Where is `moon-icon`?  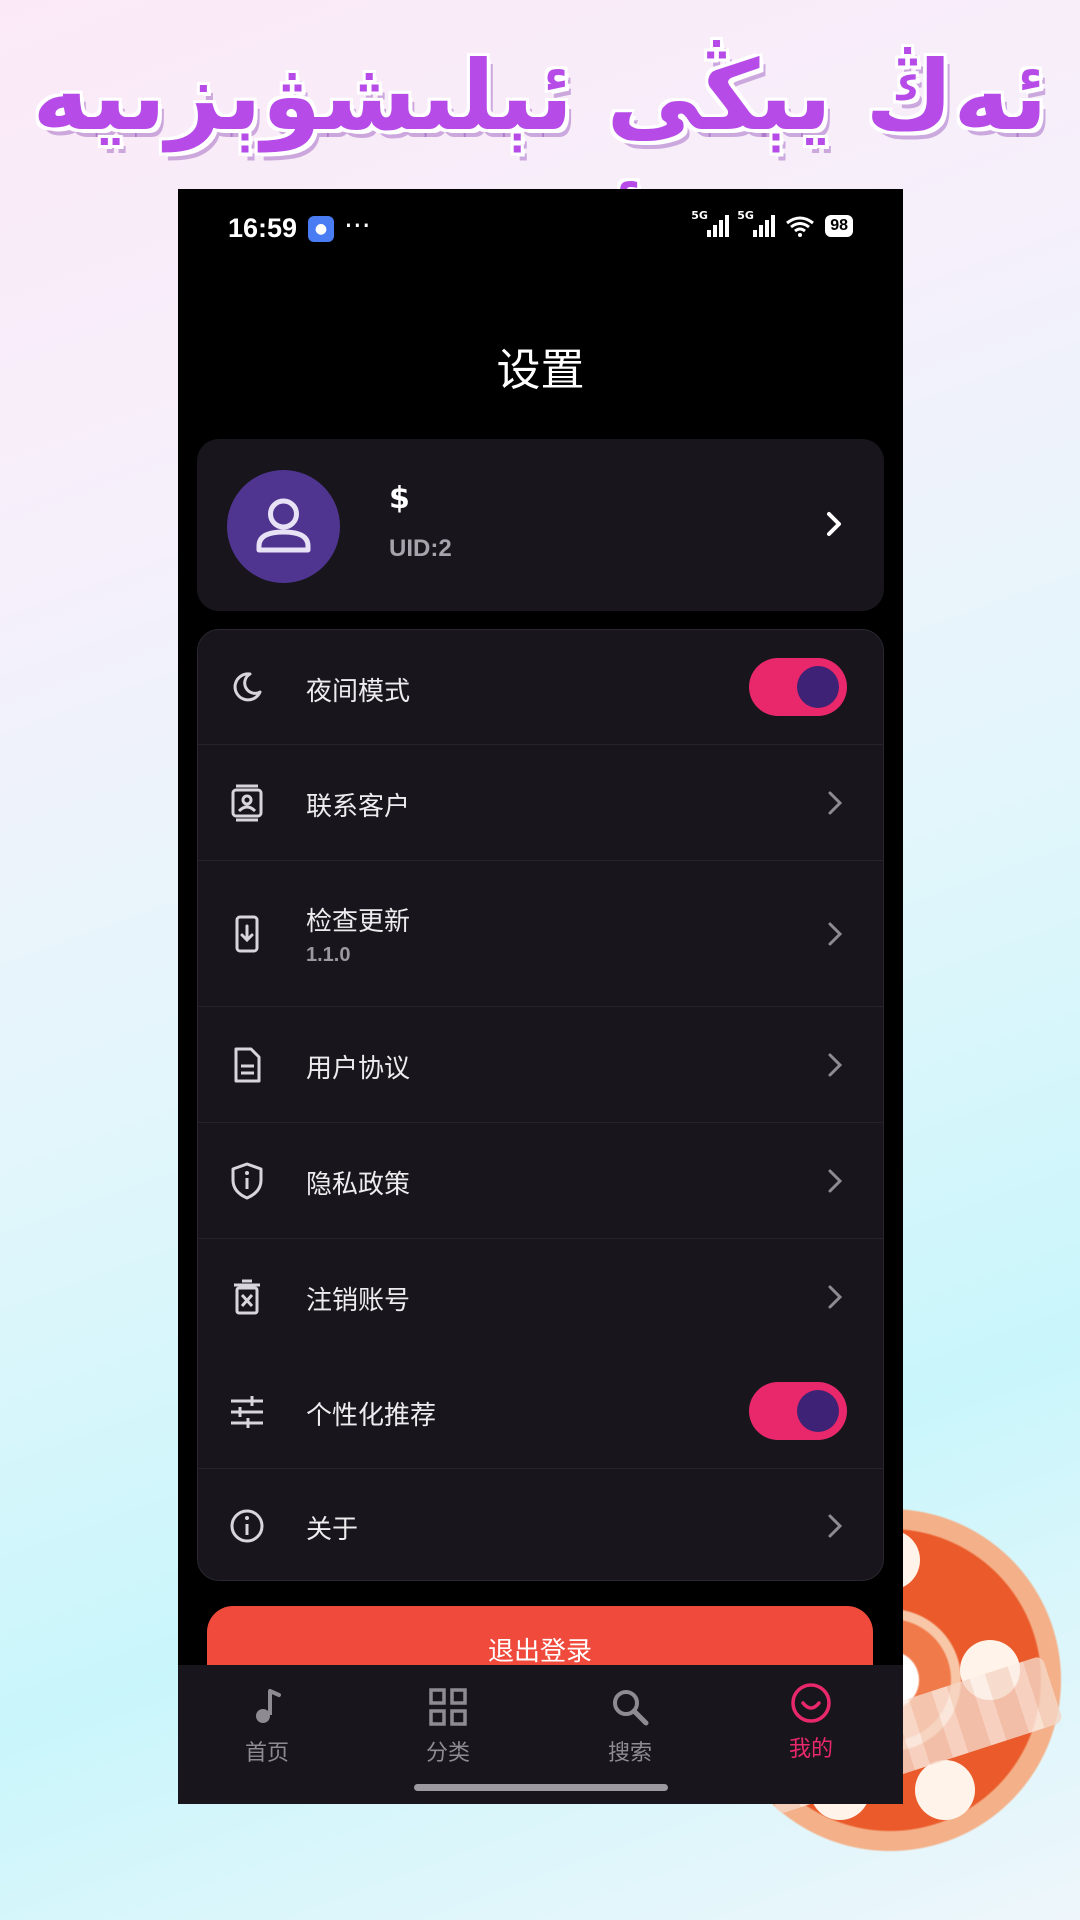
moon-icon is located at coordinates (247, 687).